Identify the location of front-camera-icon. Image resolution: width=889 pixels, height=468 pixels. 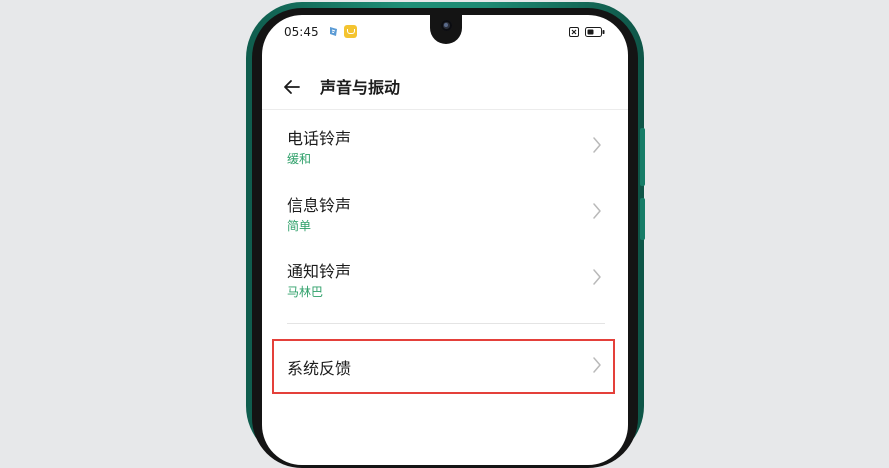
(446, 25).